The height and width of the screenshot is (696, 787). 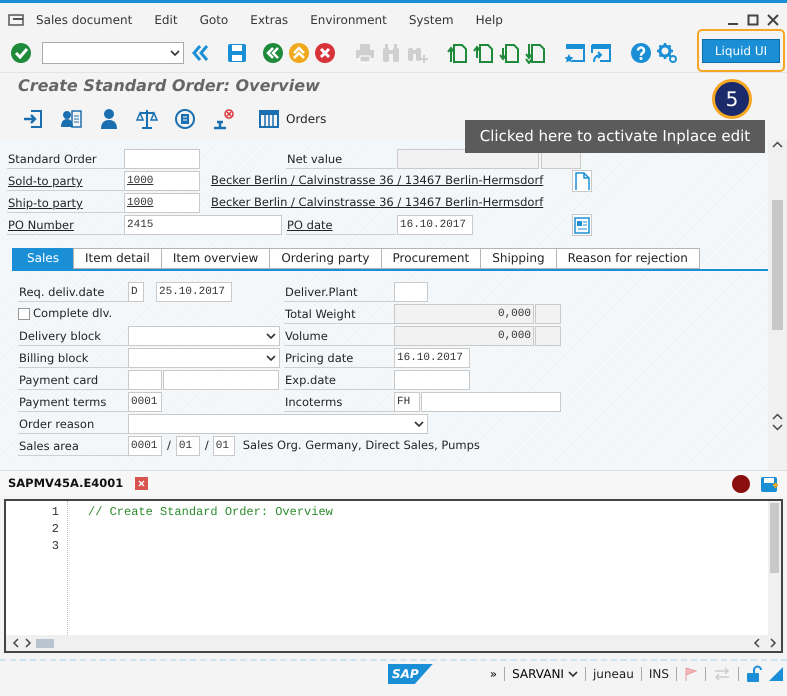 I want to click on new-window-button, so click(x=575, y=53).